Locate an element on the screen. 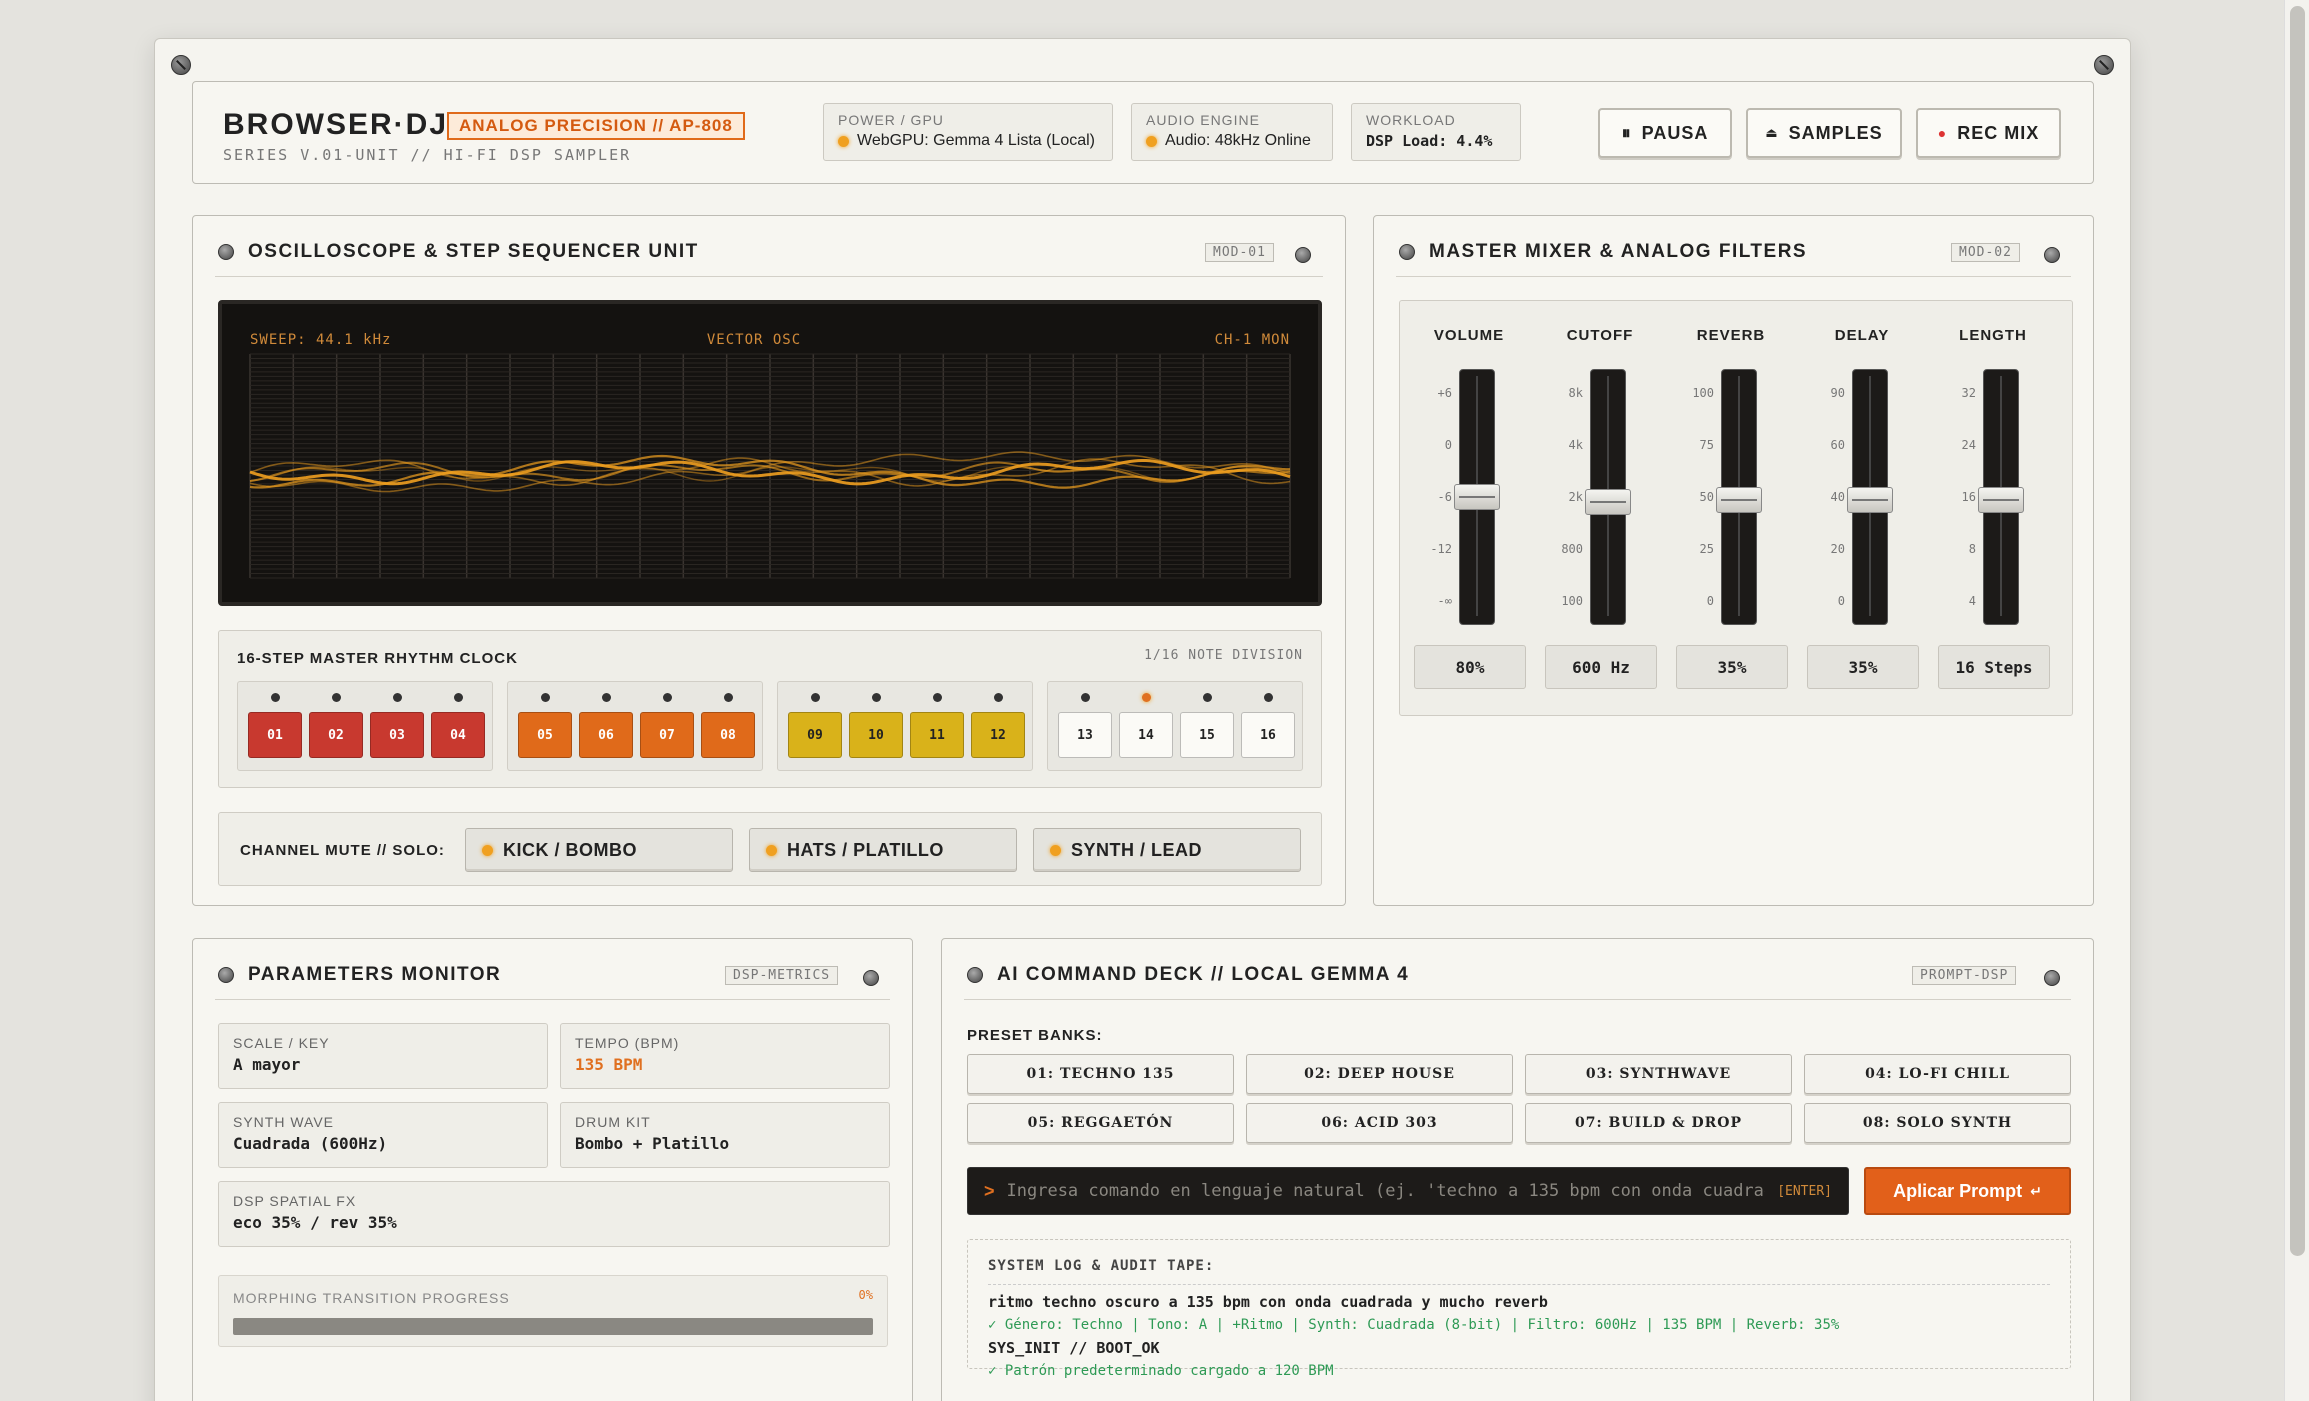 The width and height of the screenshot is (2309, 1401). step-button: 06 is located at coordinates (606, 735).